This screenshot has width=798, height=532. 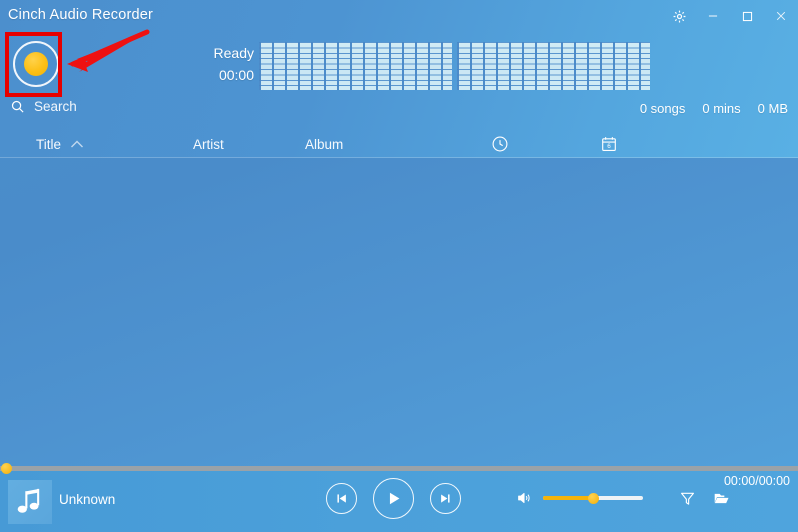 I want to click on music-note-icon, so click(x=28, y=500).